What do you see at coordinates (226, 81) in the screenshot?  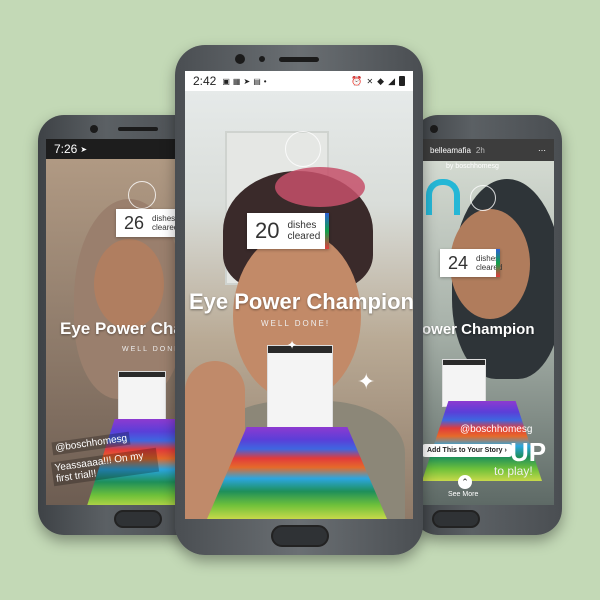 I see `image-icon: ▣` at bounding box center [226, 81].